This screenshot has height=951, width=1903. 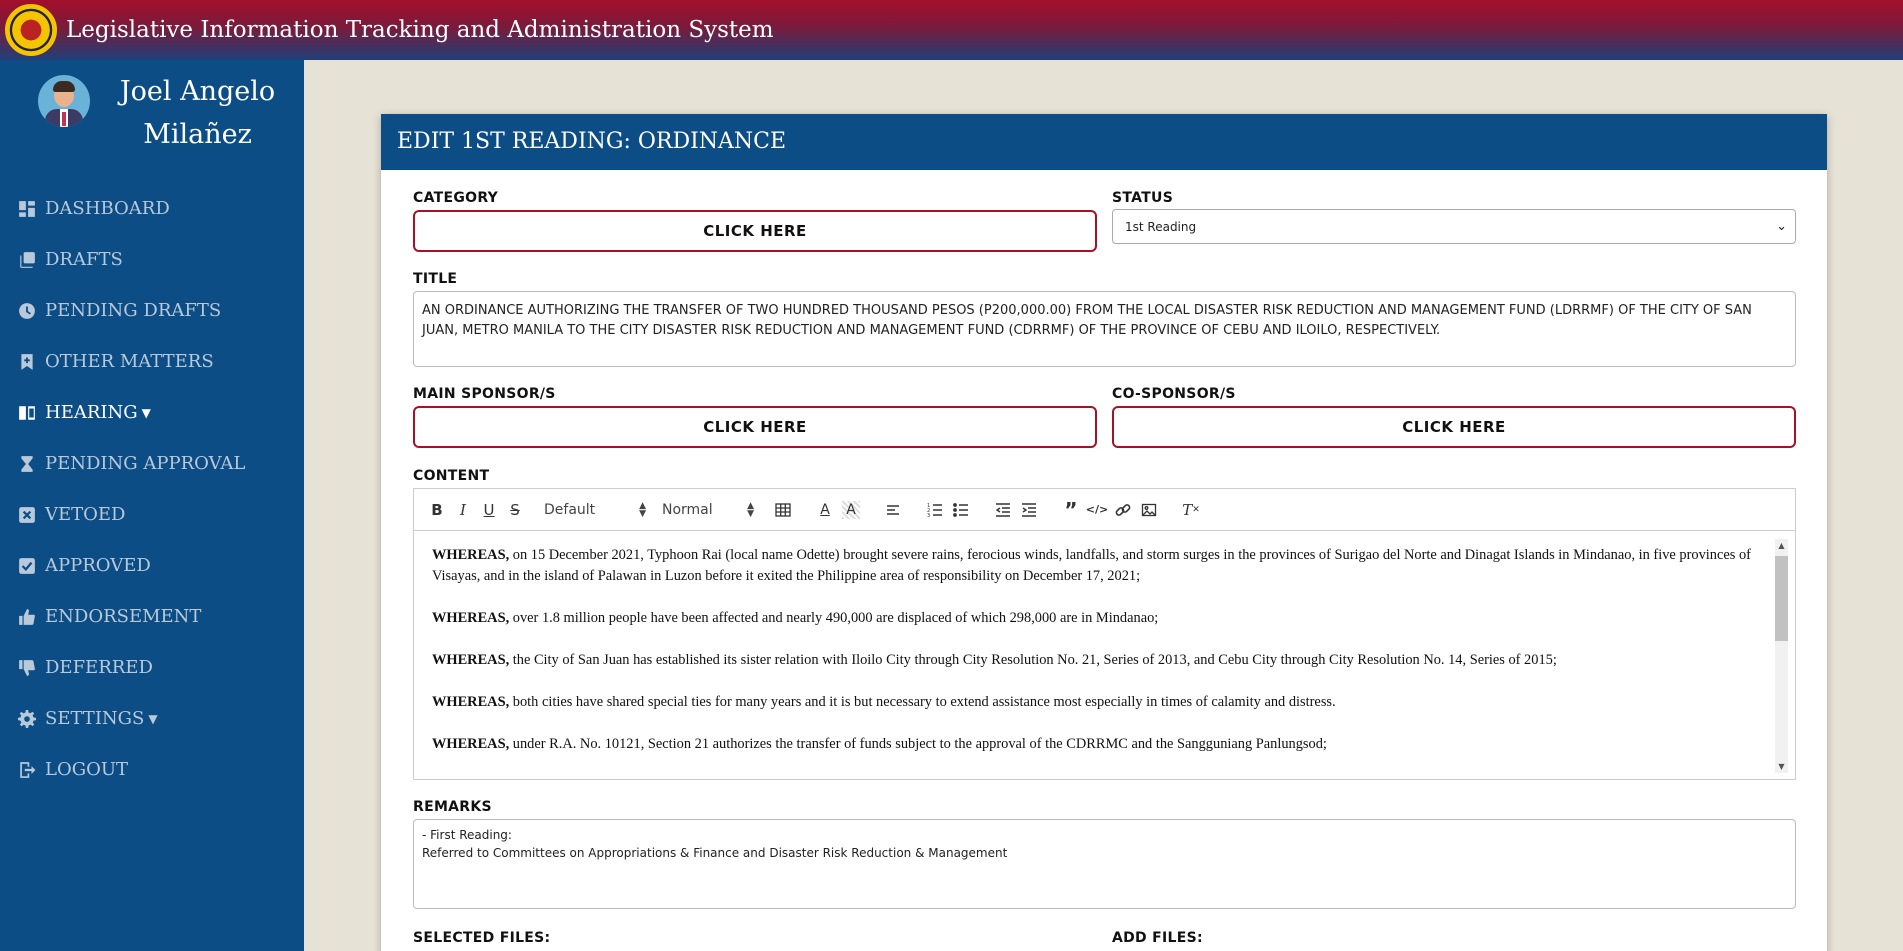 What do you see at coordinates (27, 617) in the screenshot?
I see `thumbs-up-icon` at bounding box center [27, 617].